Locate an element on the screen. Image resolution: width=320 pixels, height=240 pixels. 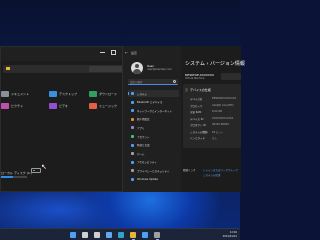
taskbar-settings-icon is located at coordinates (157, 235).